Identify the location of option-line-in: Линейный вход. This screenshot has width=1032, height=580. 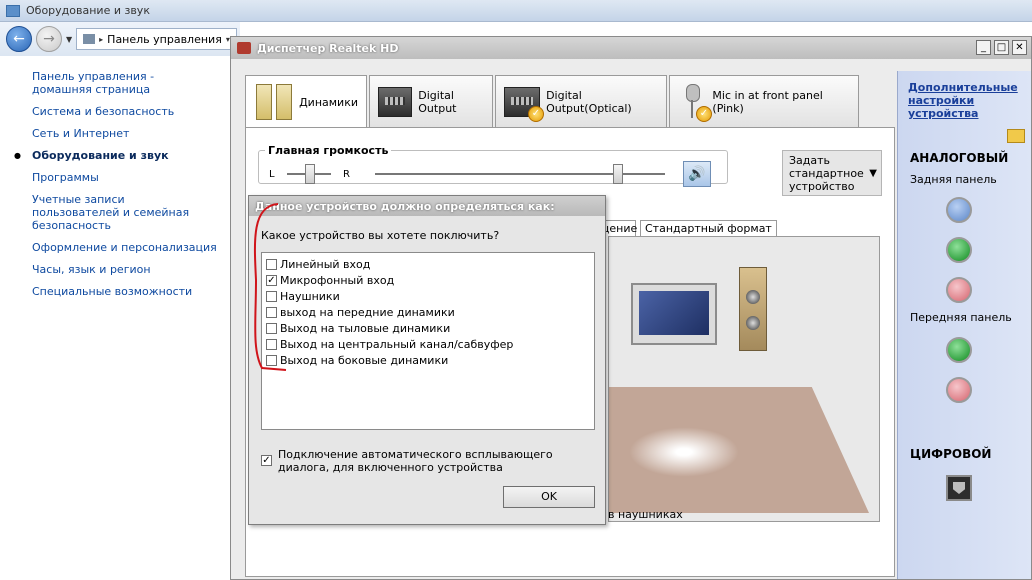
(428, 264).